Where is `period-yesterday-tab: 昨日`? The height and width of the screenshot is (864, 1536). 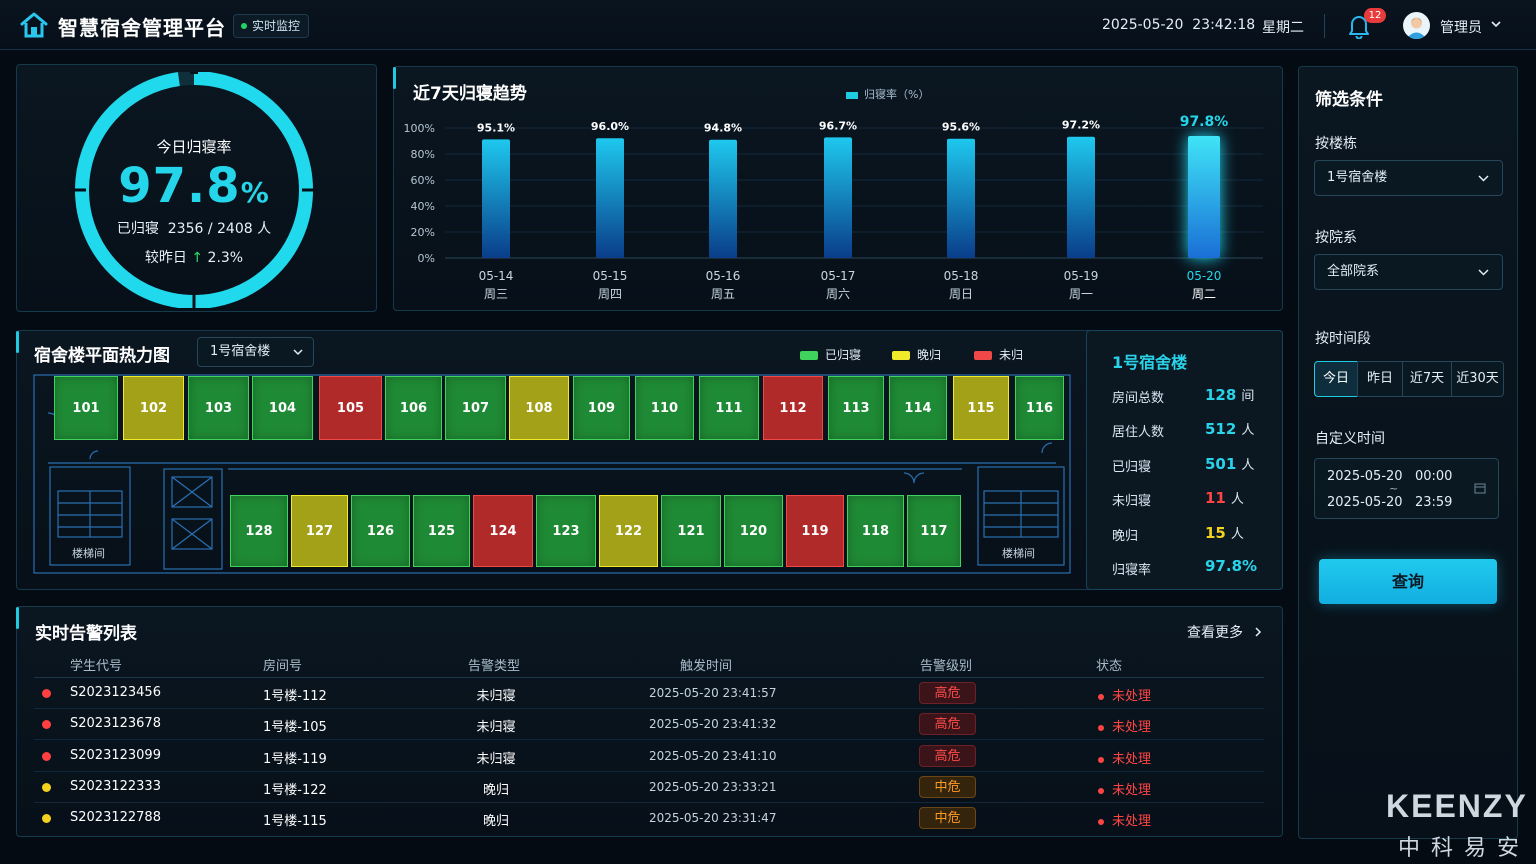 period-yesterday-tab: 昨日 is located at coordinates (1380, 379).